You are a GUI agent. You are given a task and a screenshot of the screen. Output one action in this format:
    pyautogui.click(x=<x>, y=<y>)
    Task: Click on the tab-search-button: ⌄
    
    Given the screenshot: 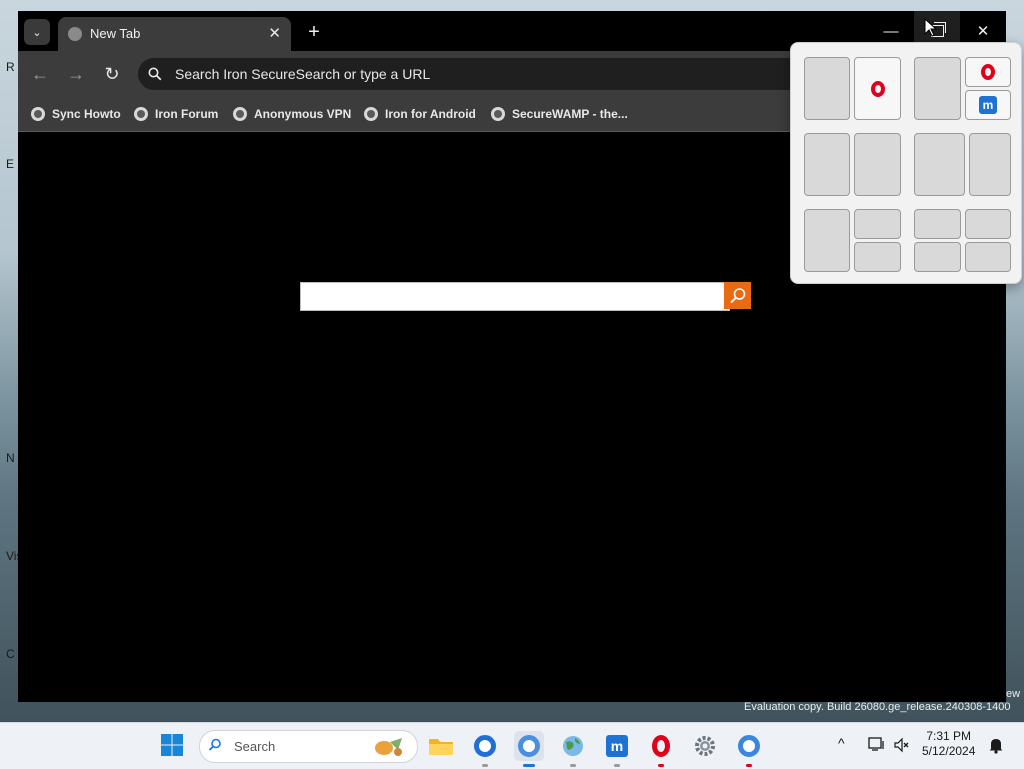 What is the action you would take?
    pyautogui.click(x=37, y=32)
    